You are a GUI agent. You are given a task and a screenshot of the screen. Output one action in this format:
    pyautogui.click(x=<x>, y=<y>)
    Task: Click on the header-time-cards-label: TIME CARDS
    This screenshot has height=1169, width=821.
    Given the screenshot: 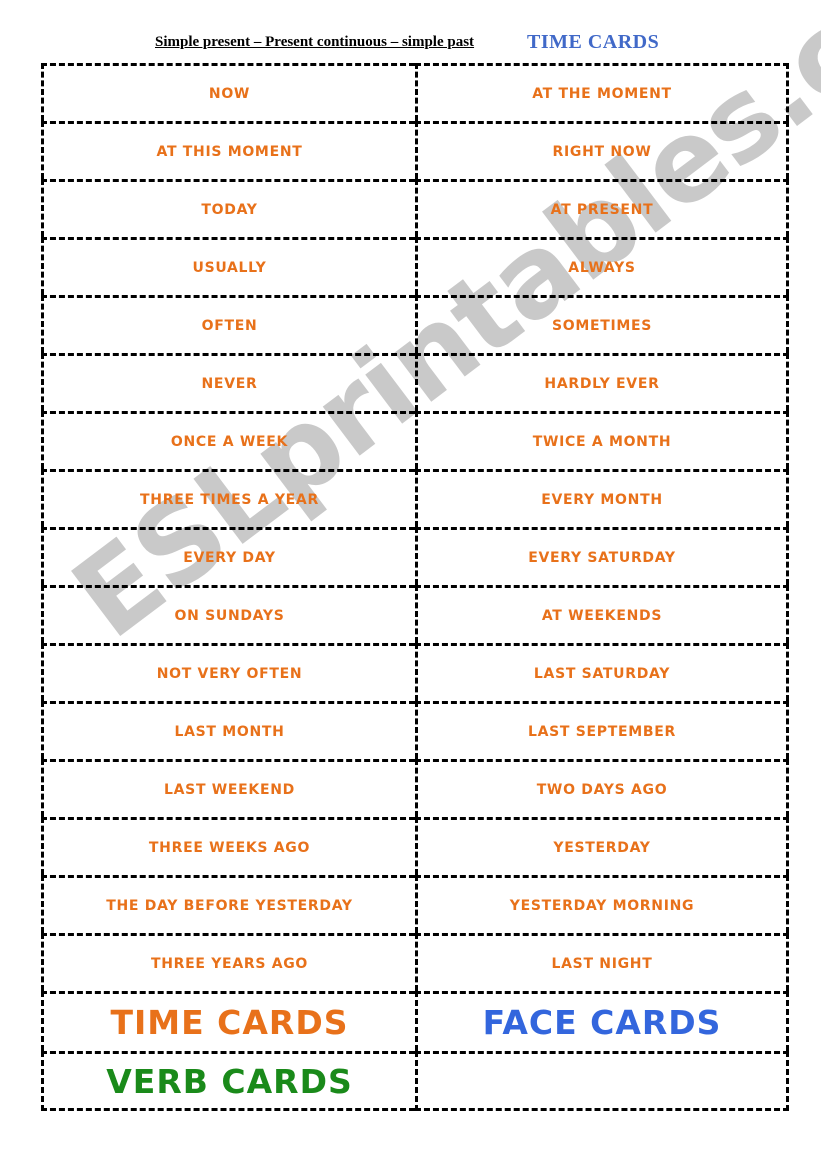 What is the action you would take?
    pyautogui.click(x=593, y=42)
    